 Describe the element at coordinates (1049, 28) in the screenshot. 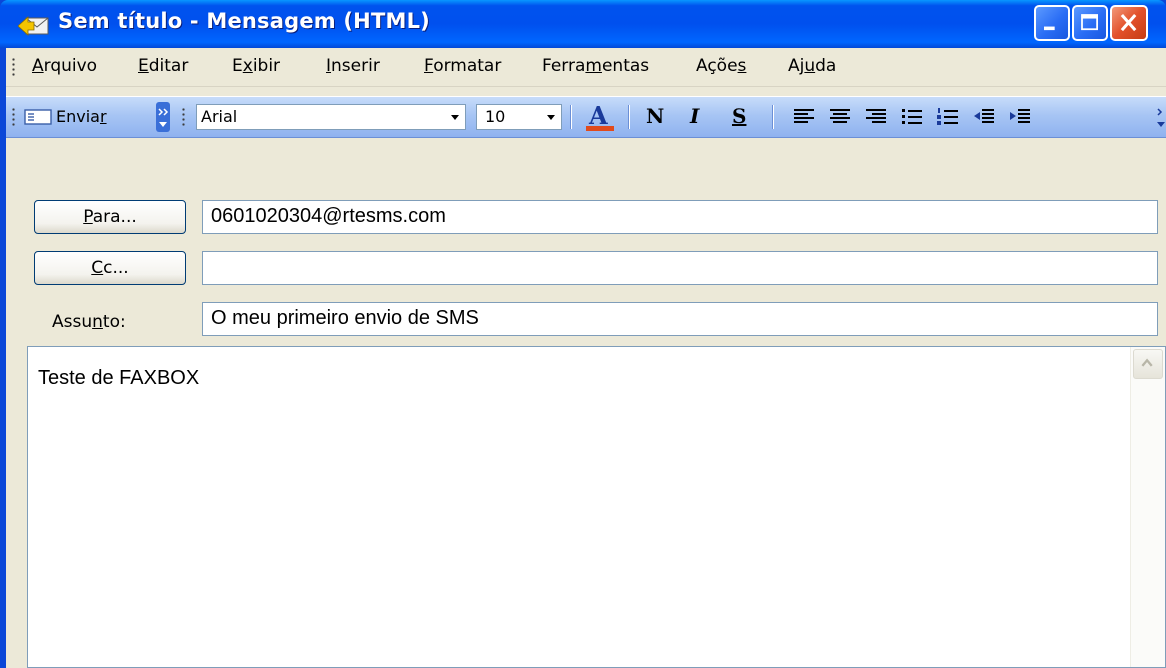

I see `minimize-icon` at that location.